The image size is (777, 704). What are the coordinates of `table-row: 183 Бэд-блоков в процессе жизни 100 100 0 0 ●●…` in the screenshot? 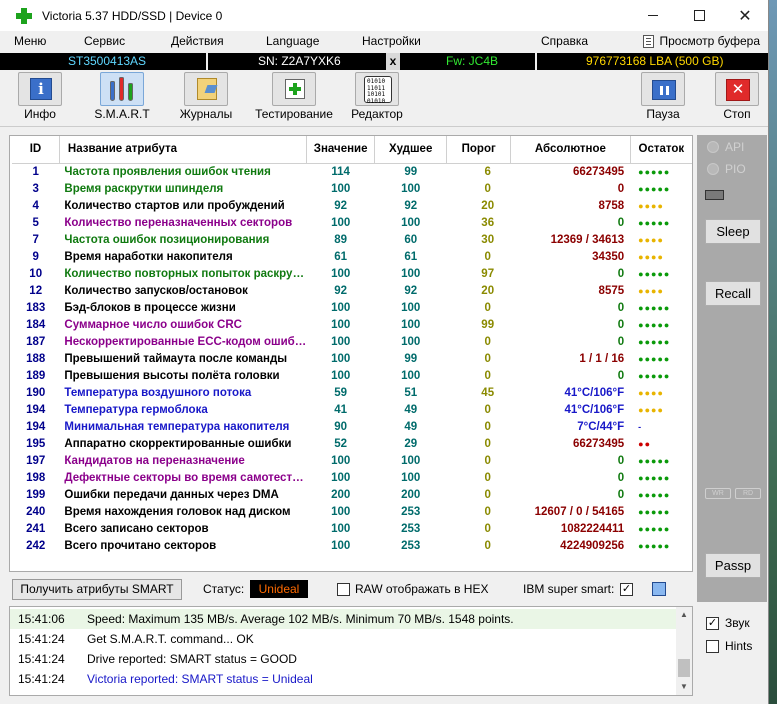 It's located at (352, 307).